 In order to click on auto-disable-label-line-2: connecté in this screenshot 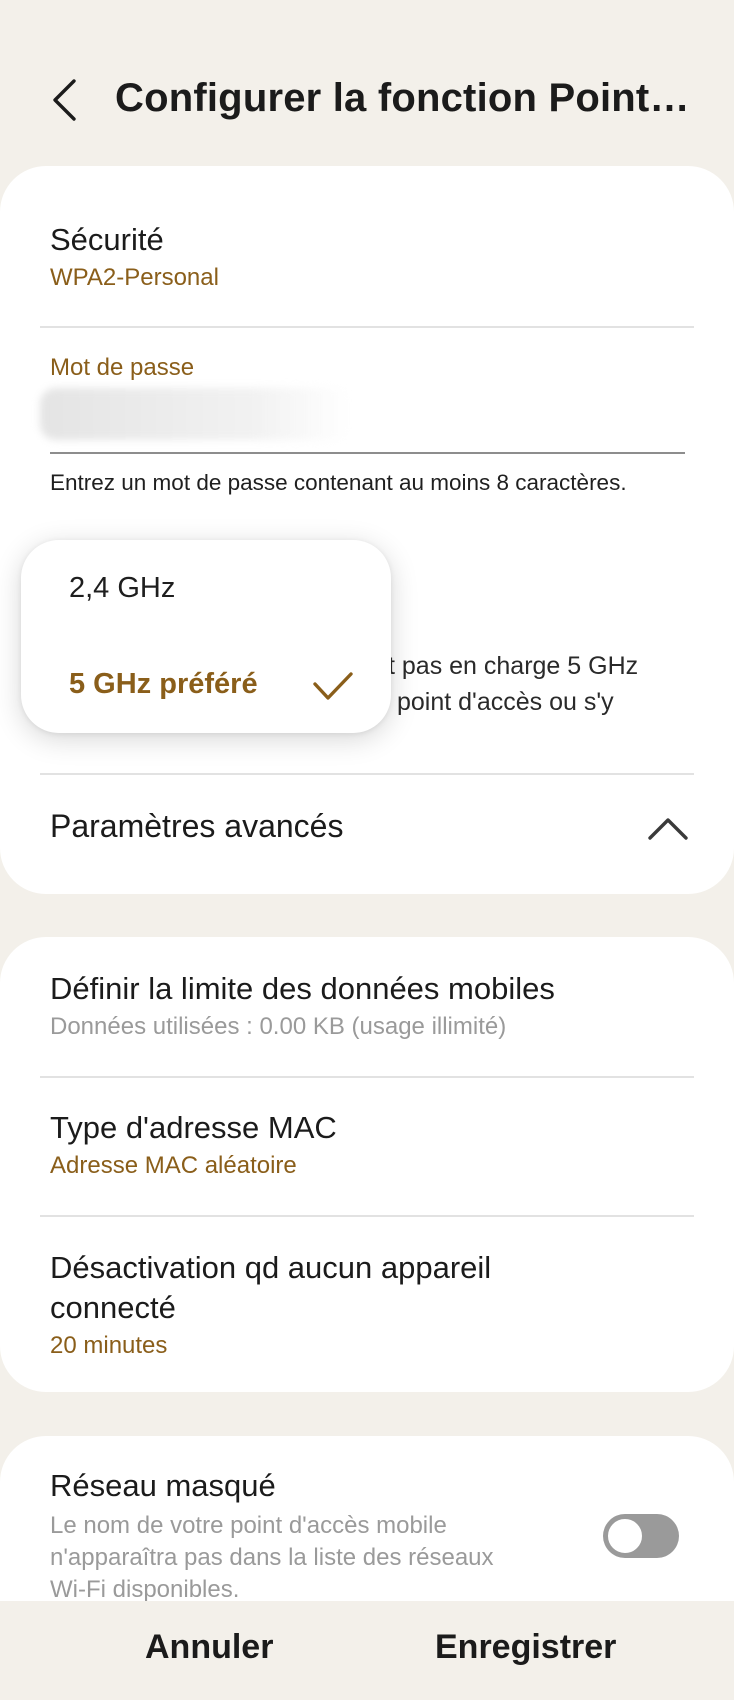, I will do `click(113, 1307)`.